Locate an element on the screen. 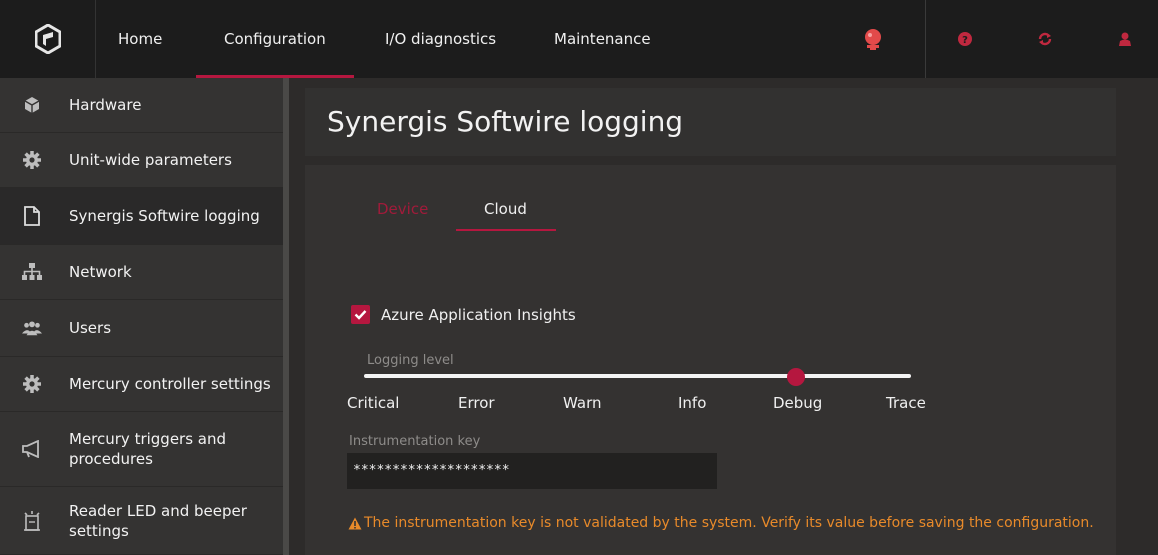 The width and height of the screenshot is (1158, 555). sidebar-item-hardware: Hardware is located at coordinates (141, 105).